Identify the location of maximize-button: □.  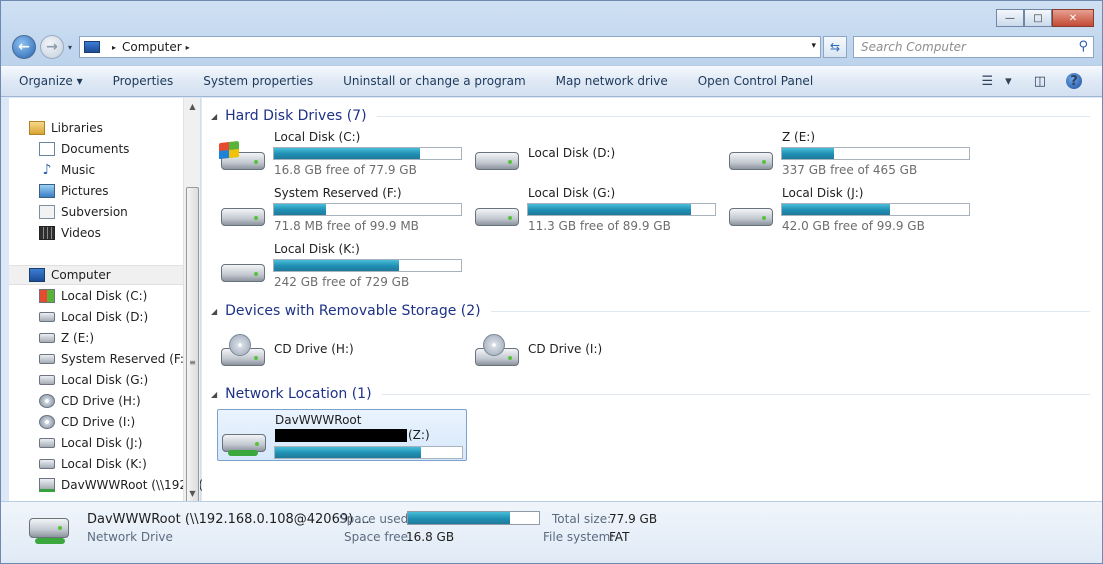
(1038, 18).